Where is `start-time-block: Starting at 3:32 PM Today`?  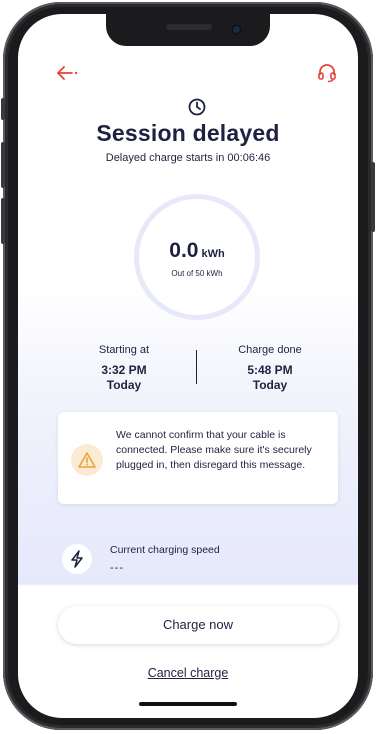 start-time-block: Starting at 3:32 PM Today is located at coordinates (124, 368).